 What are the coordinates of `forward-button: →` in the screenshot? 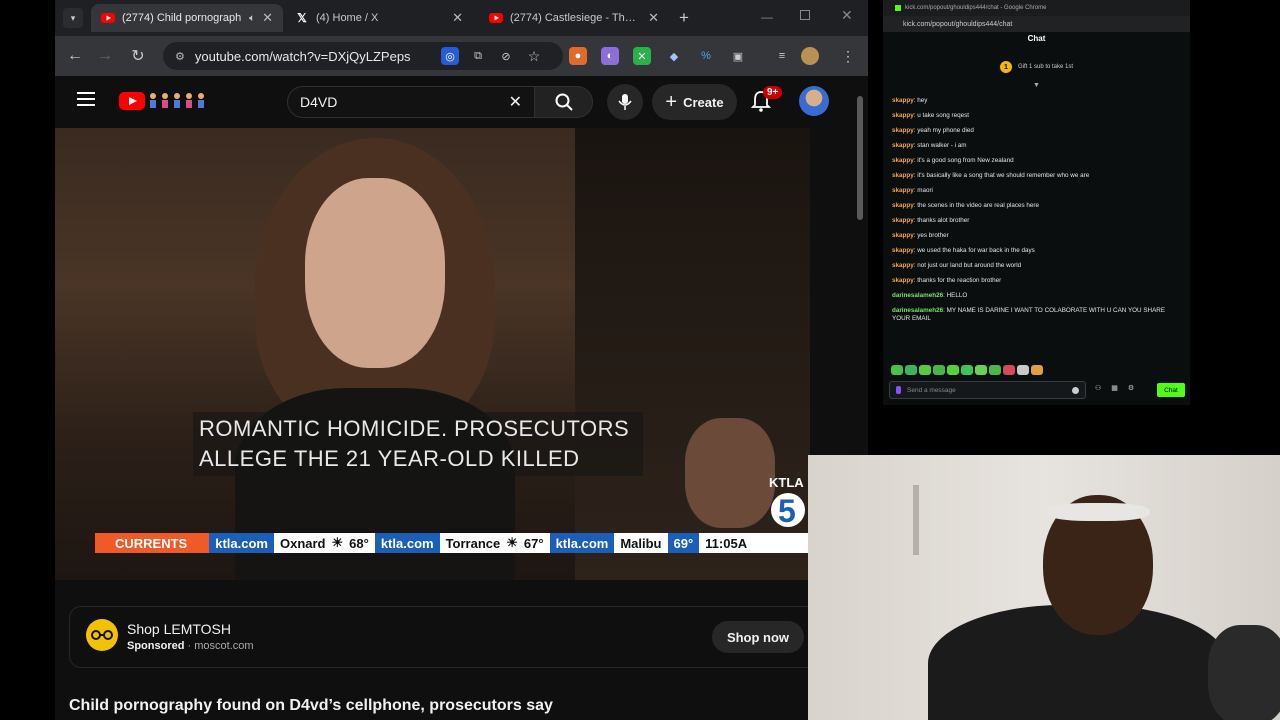 It's located at (105, 56).